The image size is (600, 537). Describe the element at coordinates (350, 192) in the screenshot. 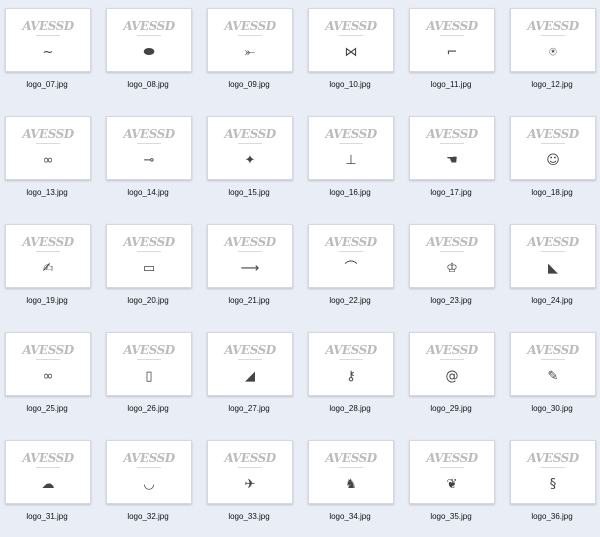

I see `file-name-label: logo_16.jpg` at that location.